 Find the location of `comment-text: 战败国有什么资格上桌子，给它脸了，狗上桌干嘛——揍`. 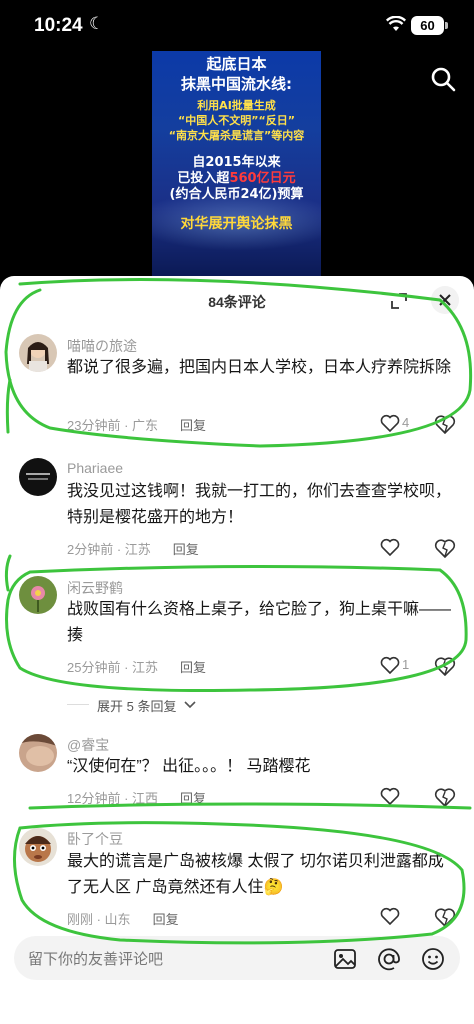

comment-text: 战败国有什么资格上桌子，给它脸了，狗上桌干嘛——揍 is located at coordinates (259, 622).